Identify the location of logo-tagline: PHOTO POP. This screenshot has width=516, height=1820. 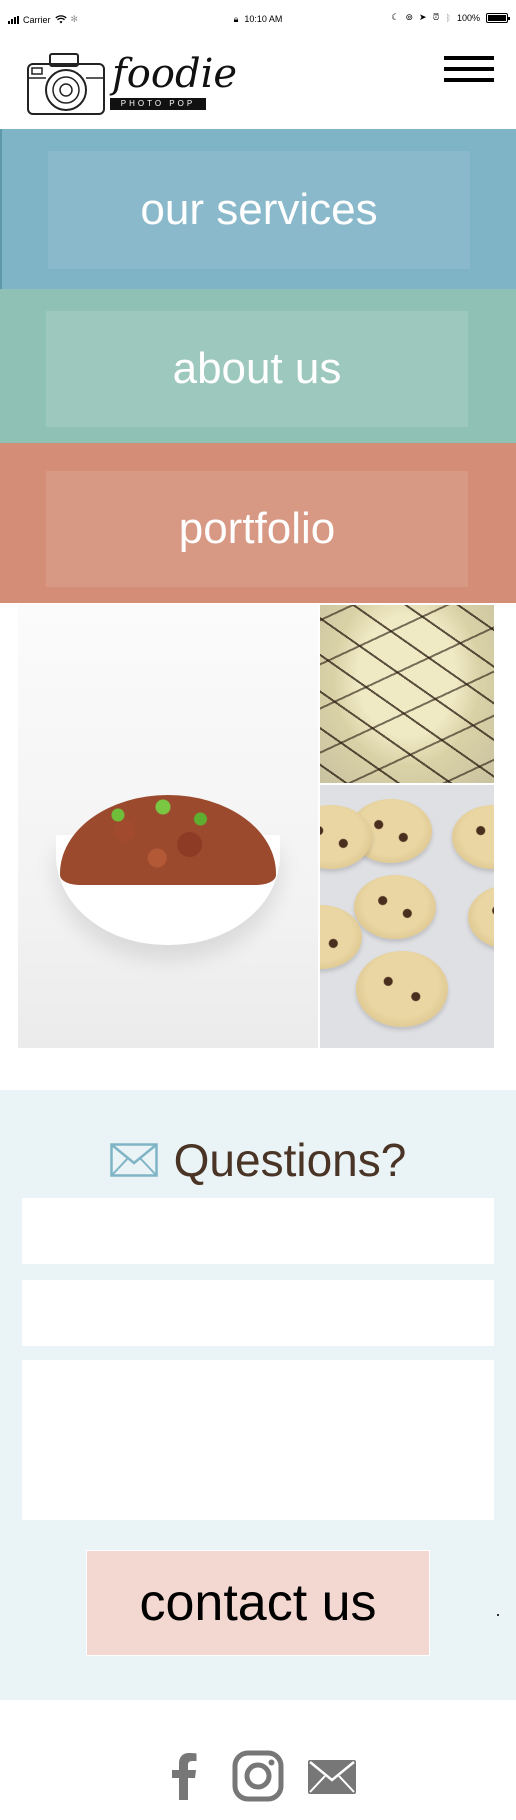
(158, 104).